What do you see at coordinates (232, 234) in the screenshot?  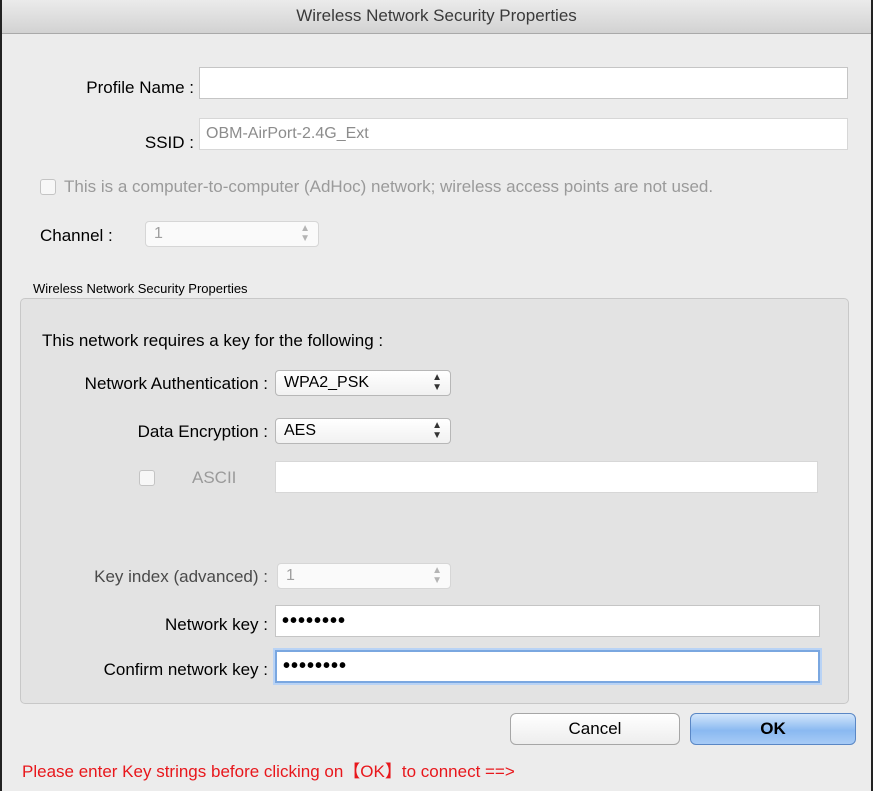 I see `channel-select: 1 ▲ ▼` at bounding box center [232, 234].